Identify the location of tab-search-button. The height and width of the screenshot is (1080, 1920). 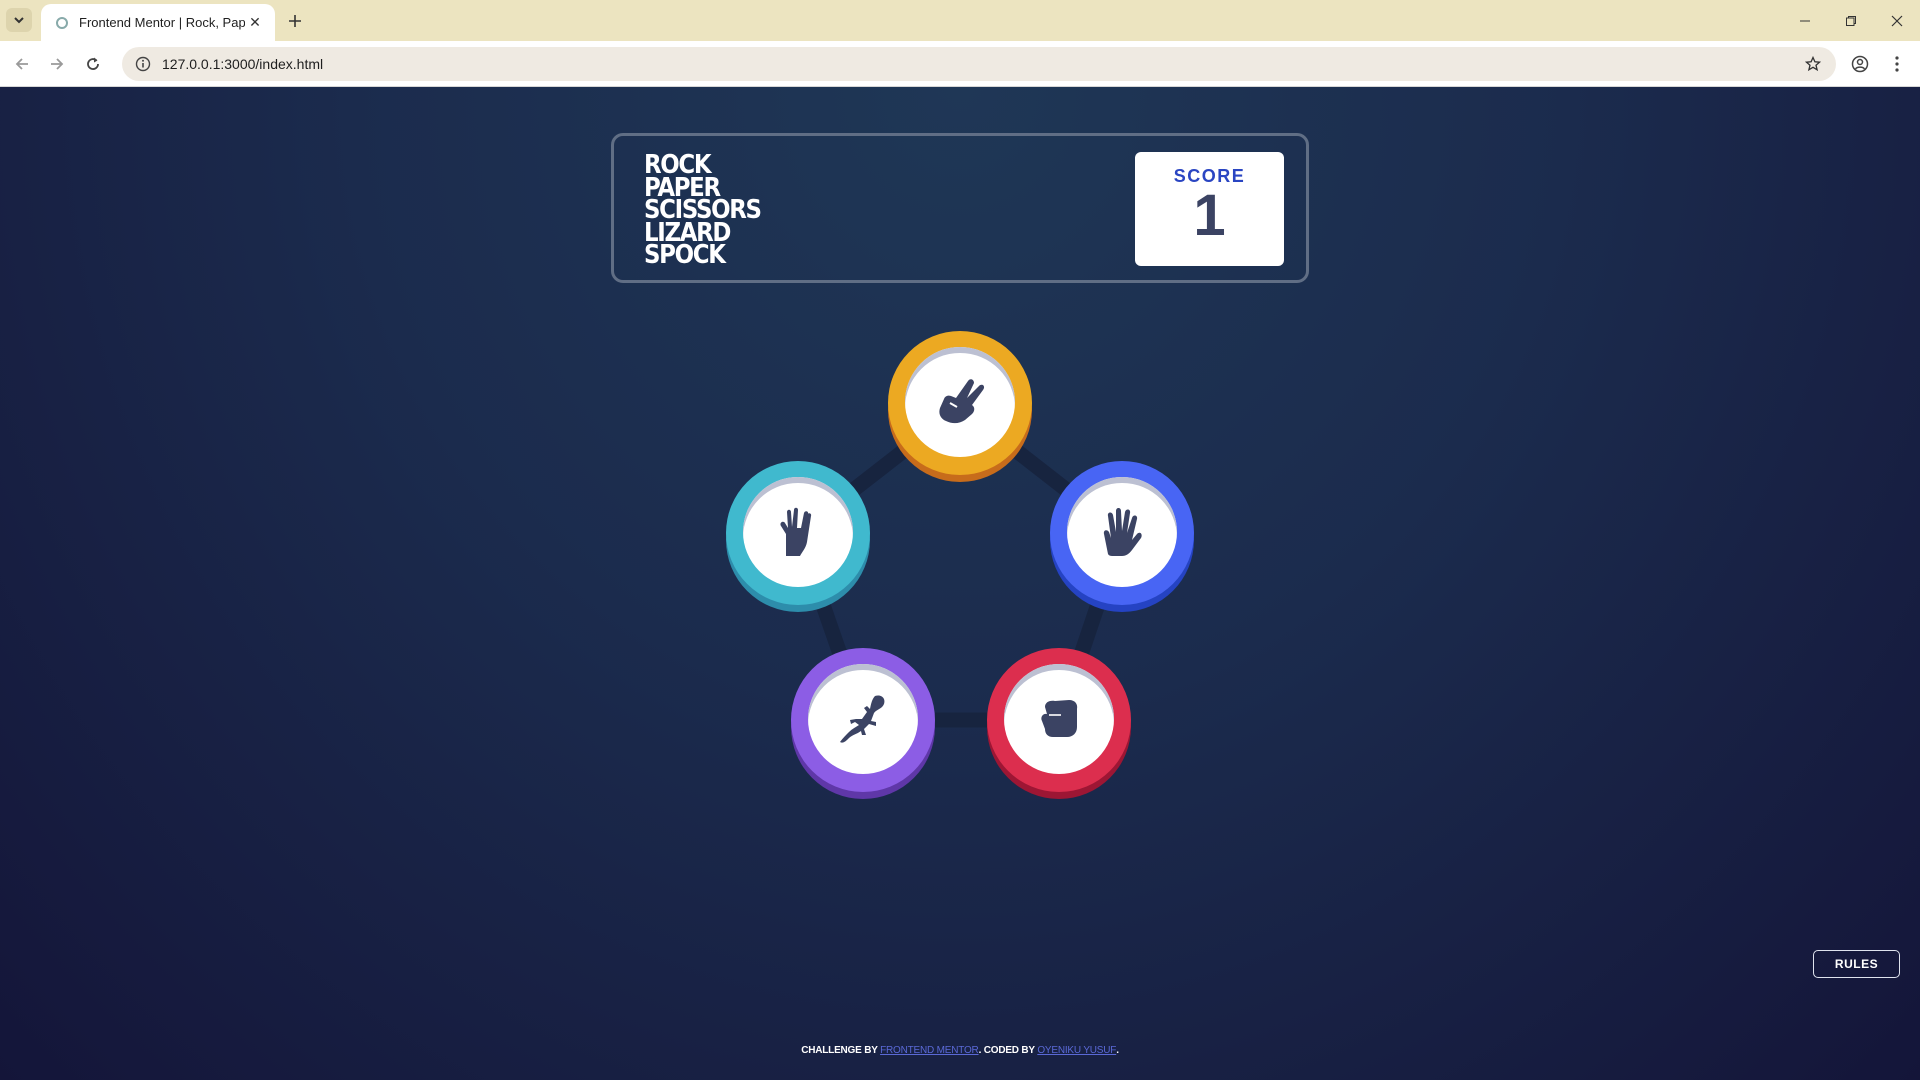
(19, 20).